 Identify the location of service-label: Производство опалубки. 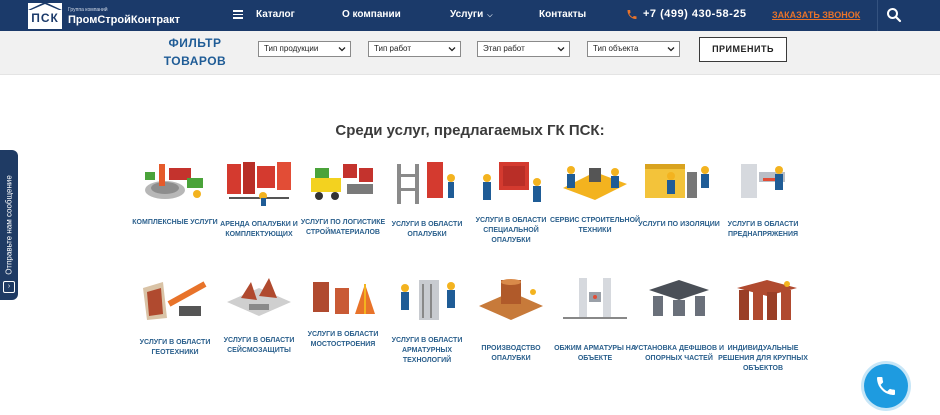
(511, 353).